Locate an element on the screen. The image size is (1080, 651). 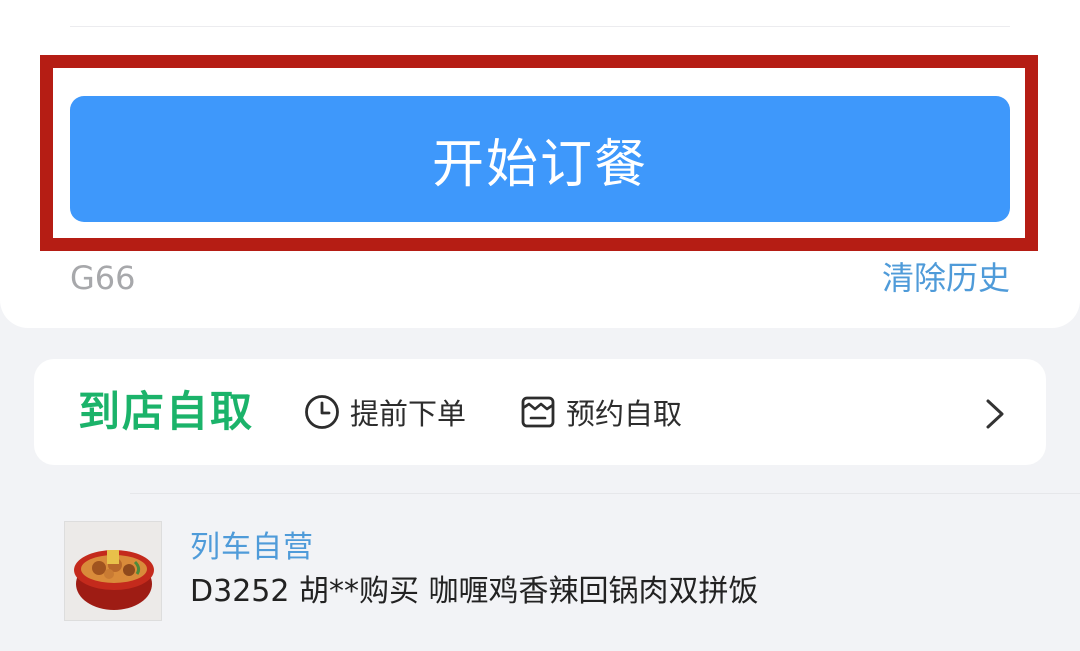
chevron-right-icon is located at coordinates (995, 414).